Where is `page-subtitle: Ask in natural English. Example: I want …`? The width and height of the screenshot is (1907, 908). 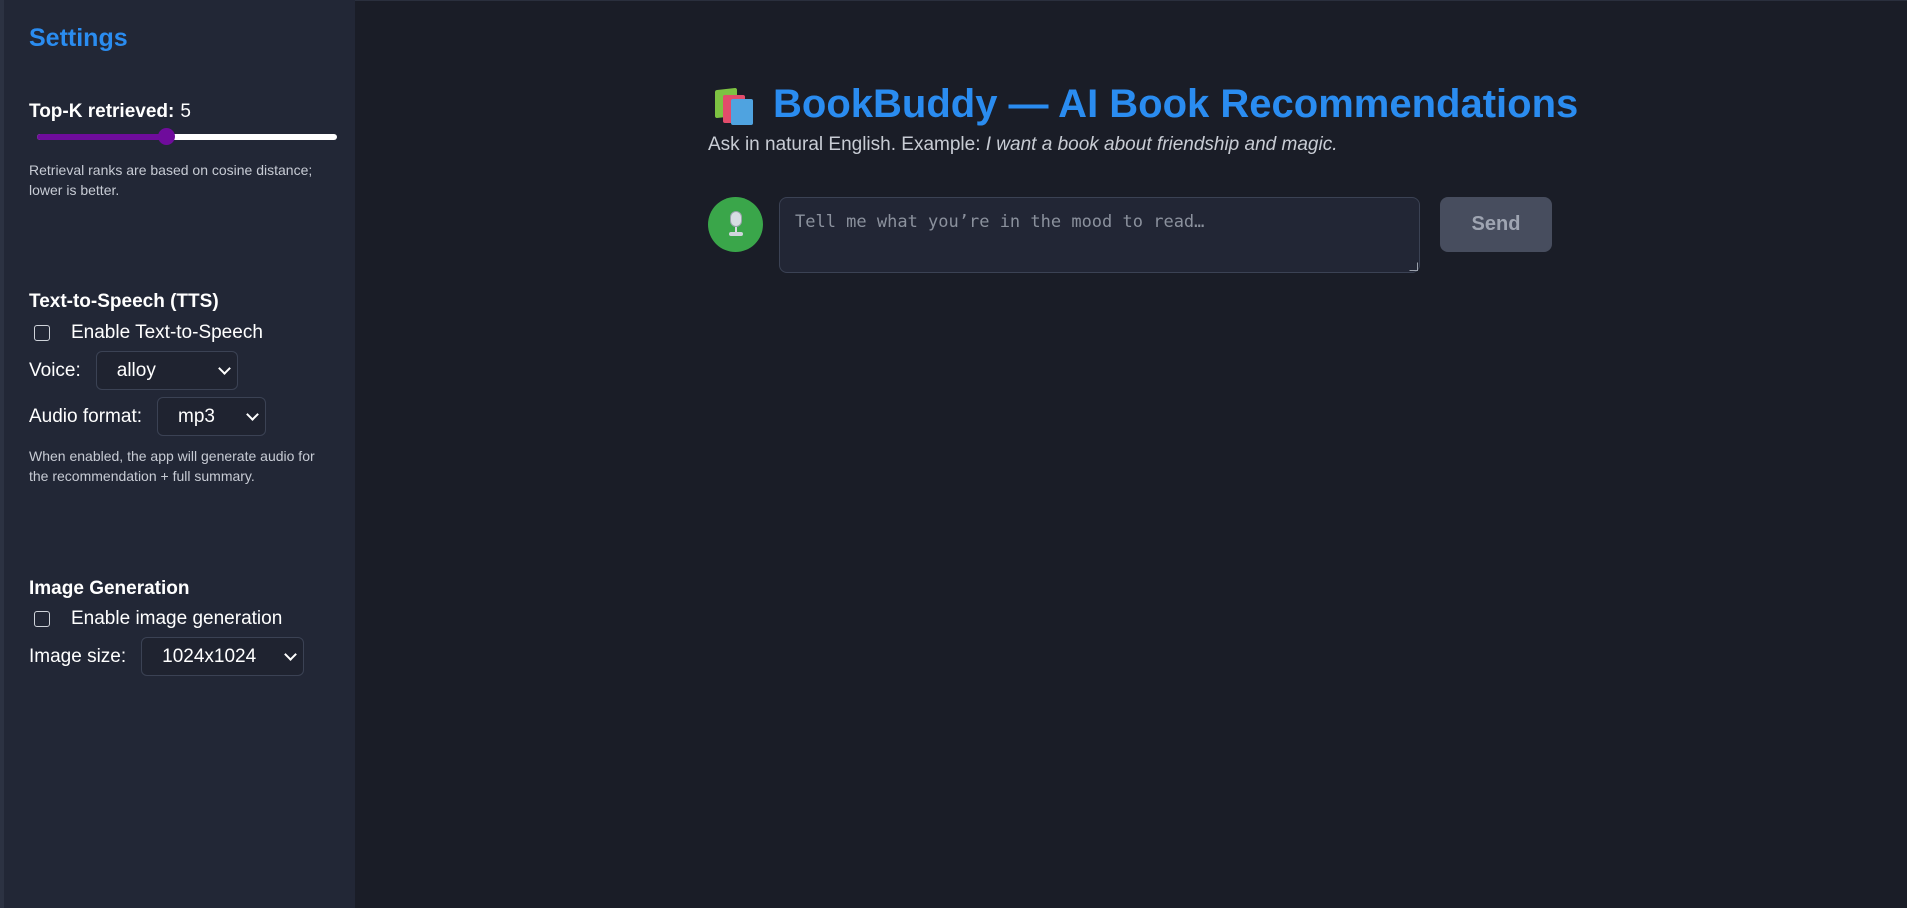
page-subtitle: Ask in natural English. Example: I want … is located at coordinates (1022, 145).